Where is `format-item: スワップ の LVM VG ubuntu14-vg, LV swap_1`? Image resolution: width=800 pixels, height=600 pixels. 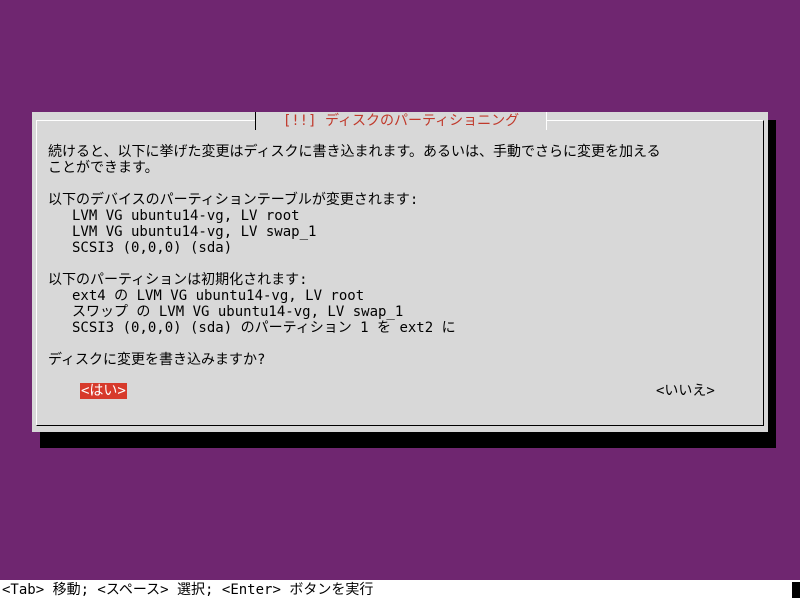 format-item: スワップ の LVM VG ubuntu14-vg, LV swap_1 is located at coordinates (238, 312).